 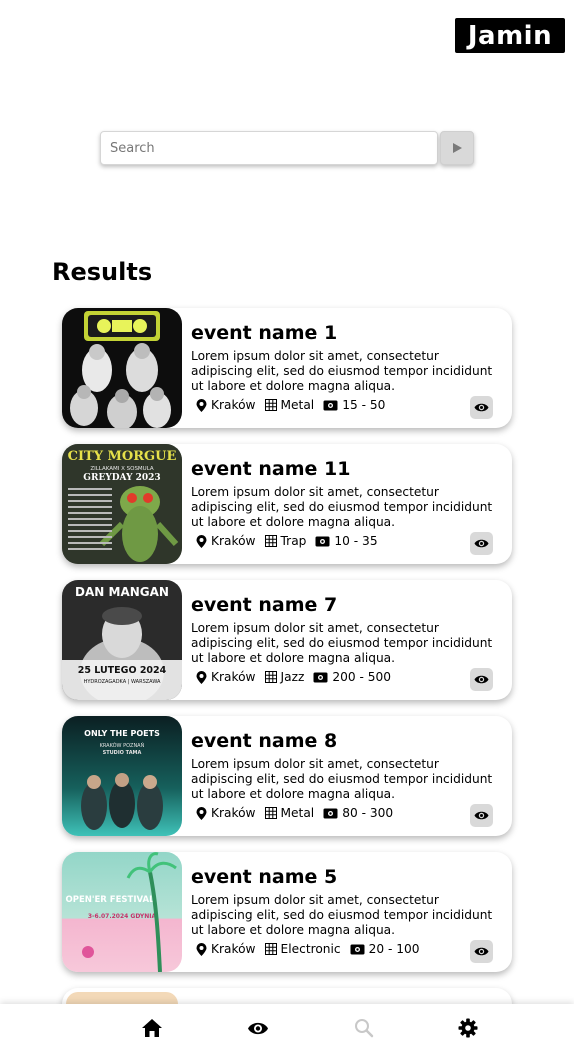 I want to click on event-title: event name 8, so click(x=264, y=741).